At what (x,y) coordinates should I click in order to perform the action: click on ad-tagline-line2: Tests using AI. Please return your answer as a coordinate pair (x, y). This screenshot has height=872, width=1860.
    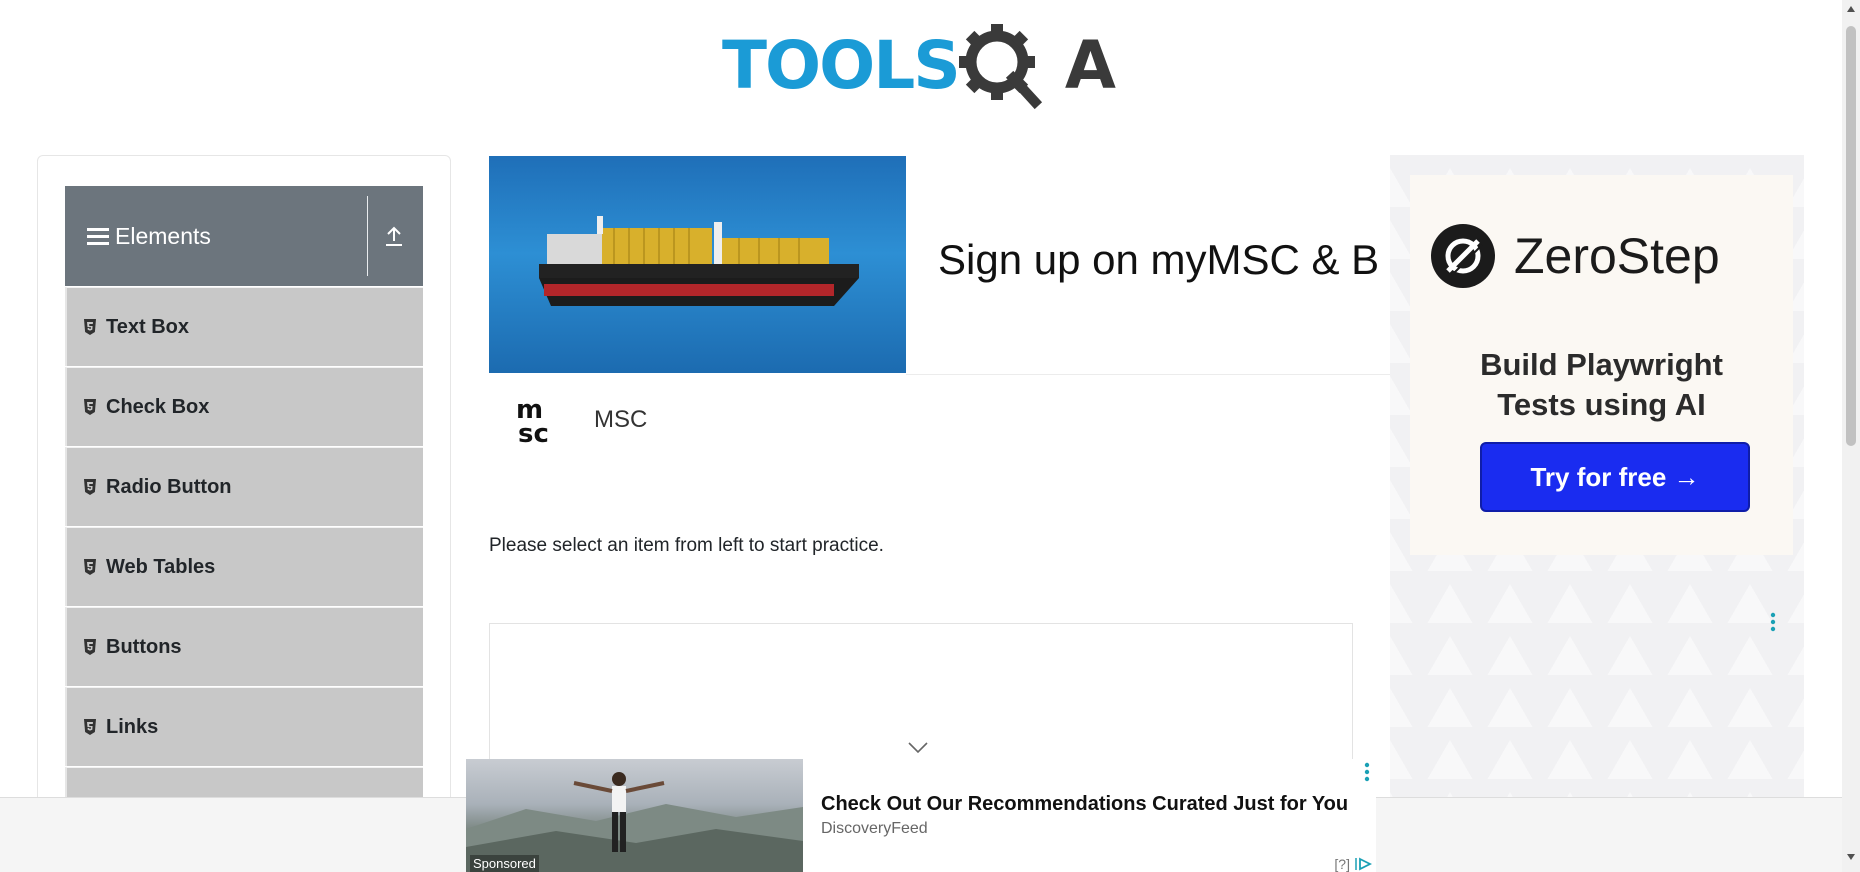
    Looking at the image, I should click on (1601, 405).